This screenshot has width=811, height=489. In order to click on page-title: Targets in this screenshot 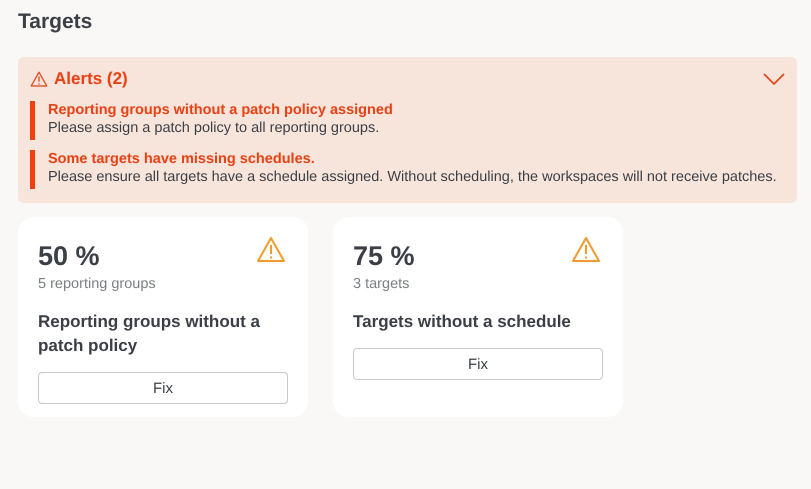, I will do `click(56, 22)`.